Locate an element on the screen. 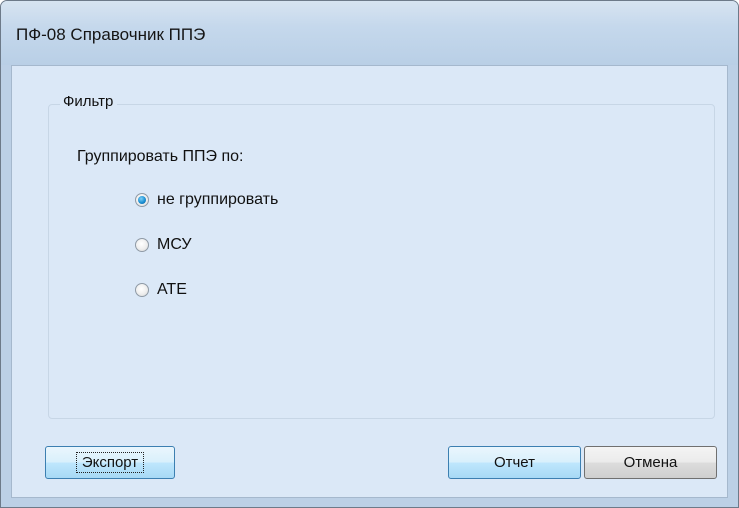 This screenshot has width=739, height=508. export-button: Экспорт is located at coordinates (110, 462).